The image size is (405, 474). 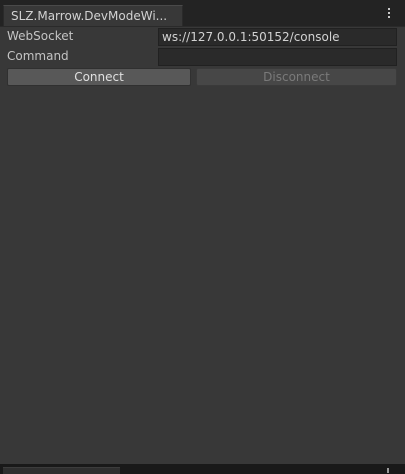 What do you see at coordinates (277, 37) in the screenshot?
I see `websocket-input: ws://127.0.0.1:50152/console` at bounding box center [277, 37].